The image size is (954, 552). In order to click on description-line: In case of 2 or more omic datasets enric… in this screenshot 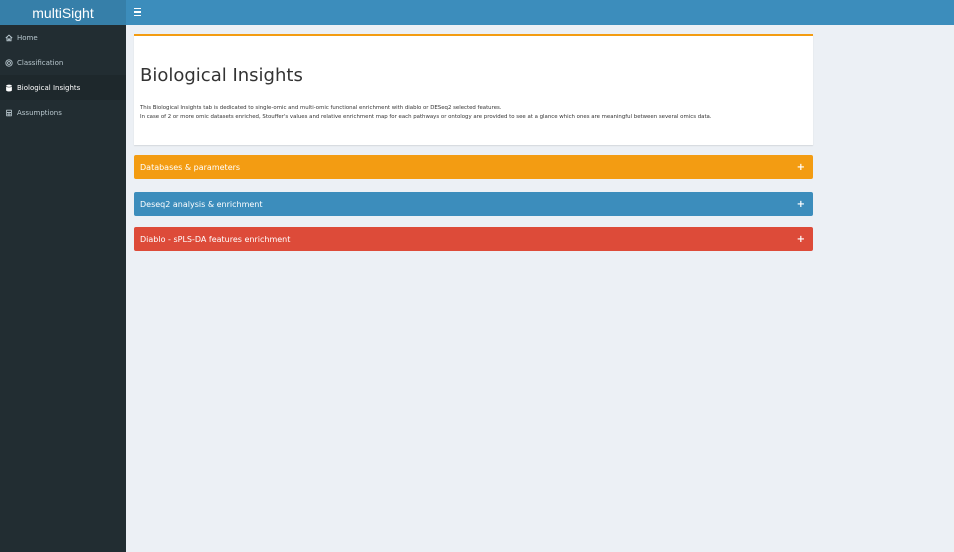, I will do `click(426, 117)`.